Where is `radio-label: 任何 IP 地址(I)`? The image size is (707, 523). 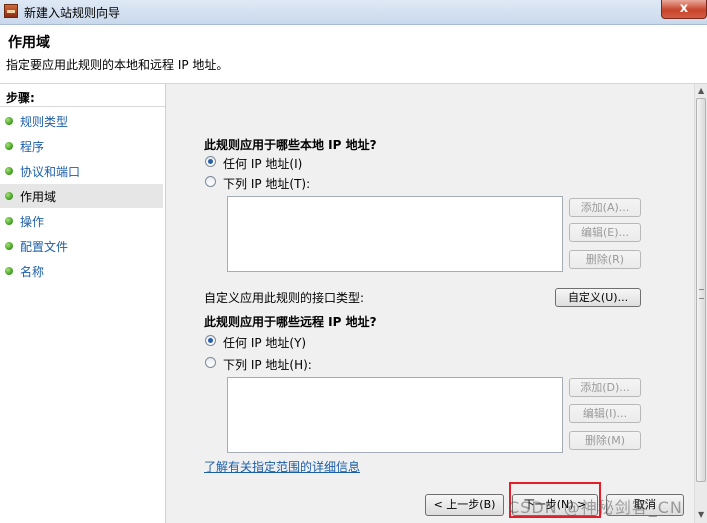
radio-label: 任何 IP 地址(I) is located at coordinates (263, 164).